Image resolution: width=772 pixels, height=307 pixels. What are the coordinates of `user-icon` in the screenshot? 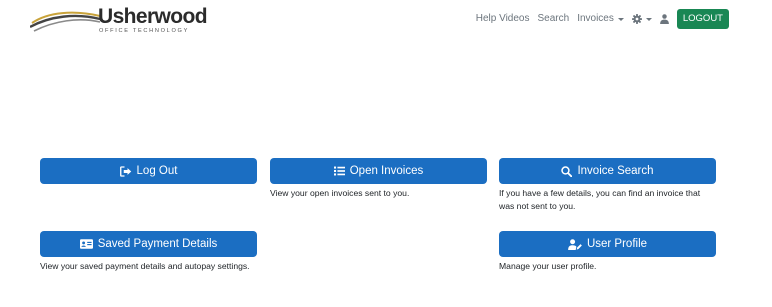 It's located at (664, 19).